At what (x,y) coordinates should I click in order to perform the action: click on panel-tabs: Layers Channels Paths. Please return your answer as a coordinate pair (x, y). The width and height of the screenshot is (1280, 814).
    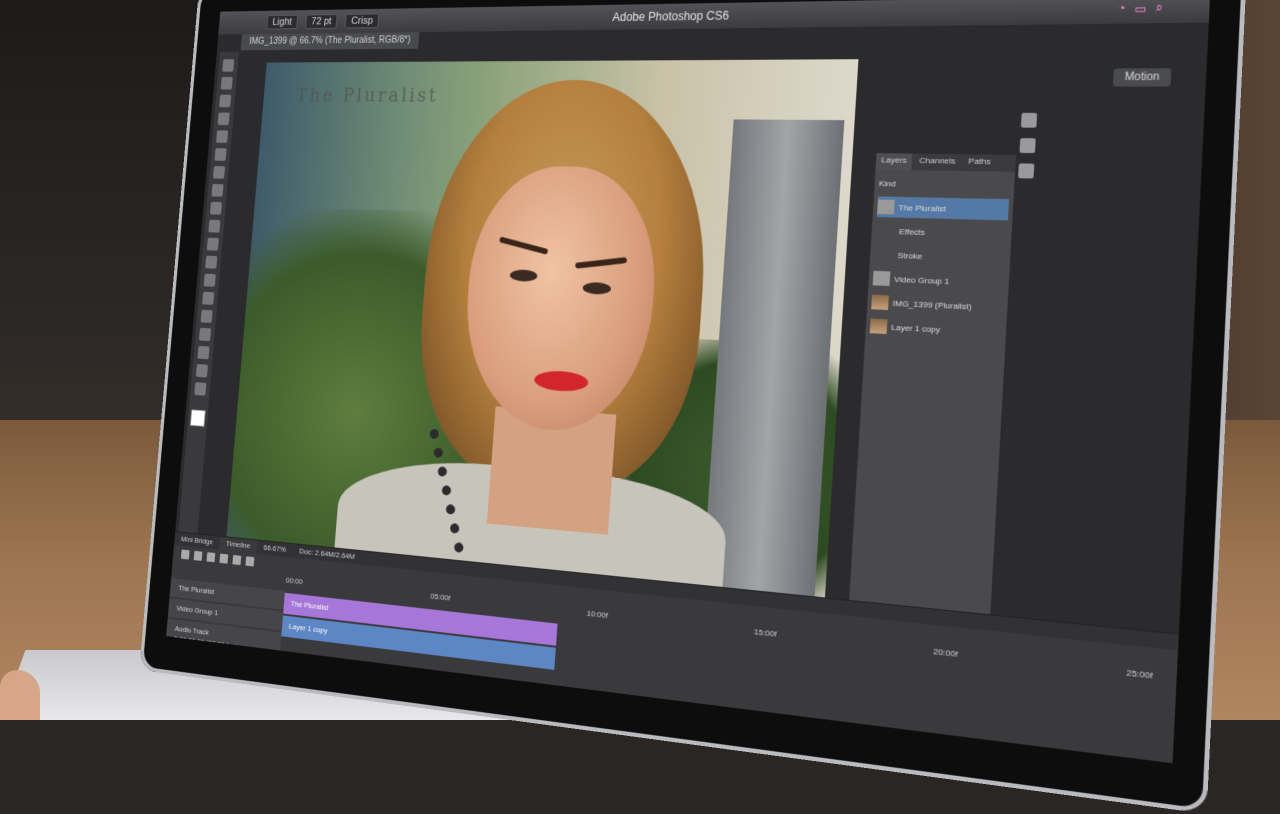
    Looking at the image, I should click on (946, 162).